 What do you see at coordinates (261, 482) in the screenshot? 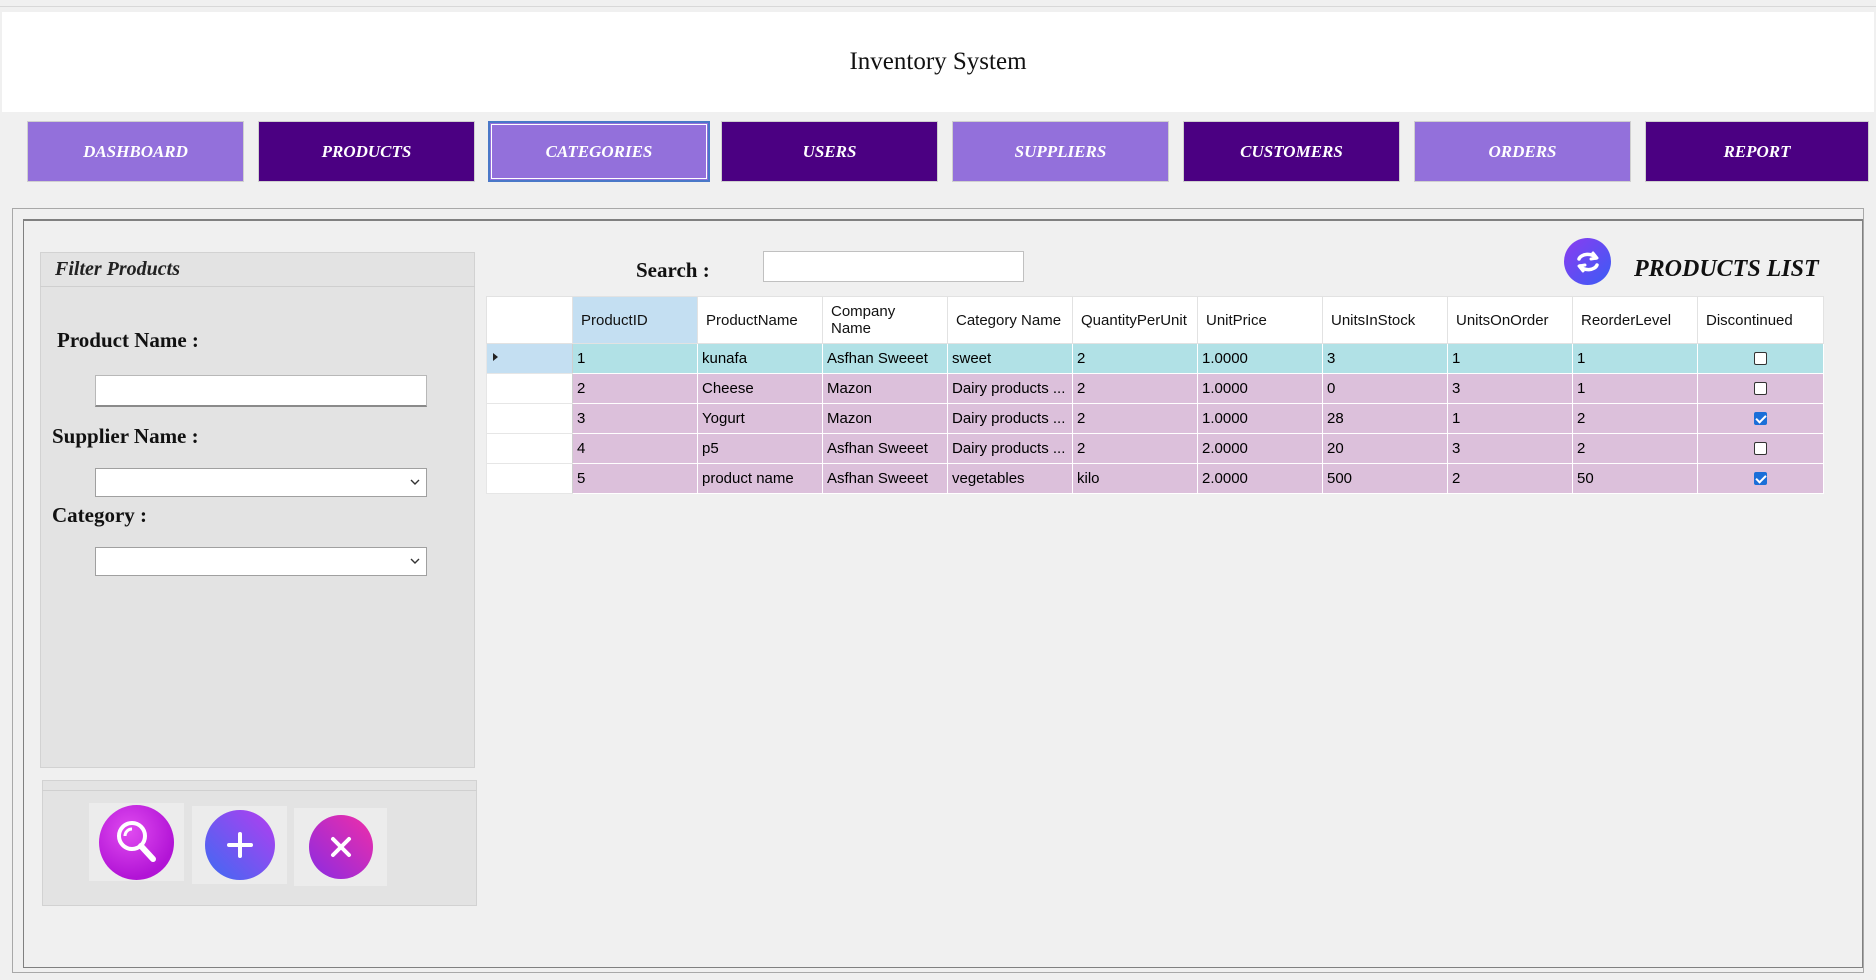
I see `supplier-select` at bounding box center [261, 482].